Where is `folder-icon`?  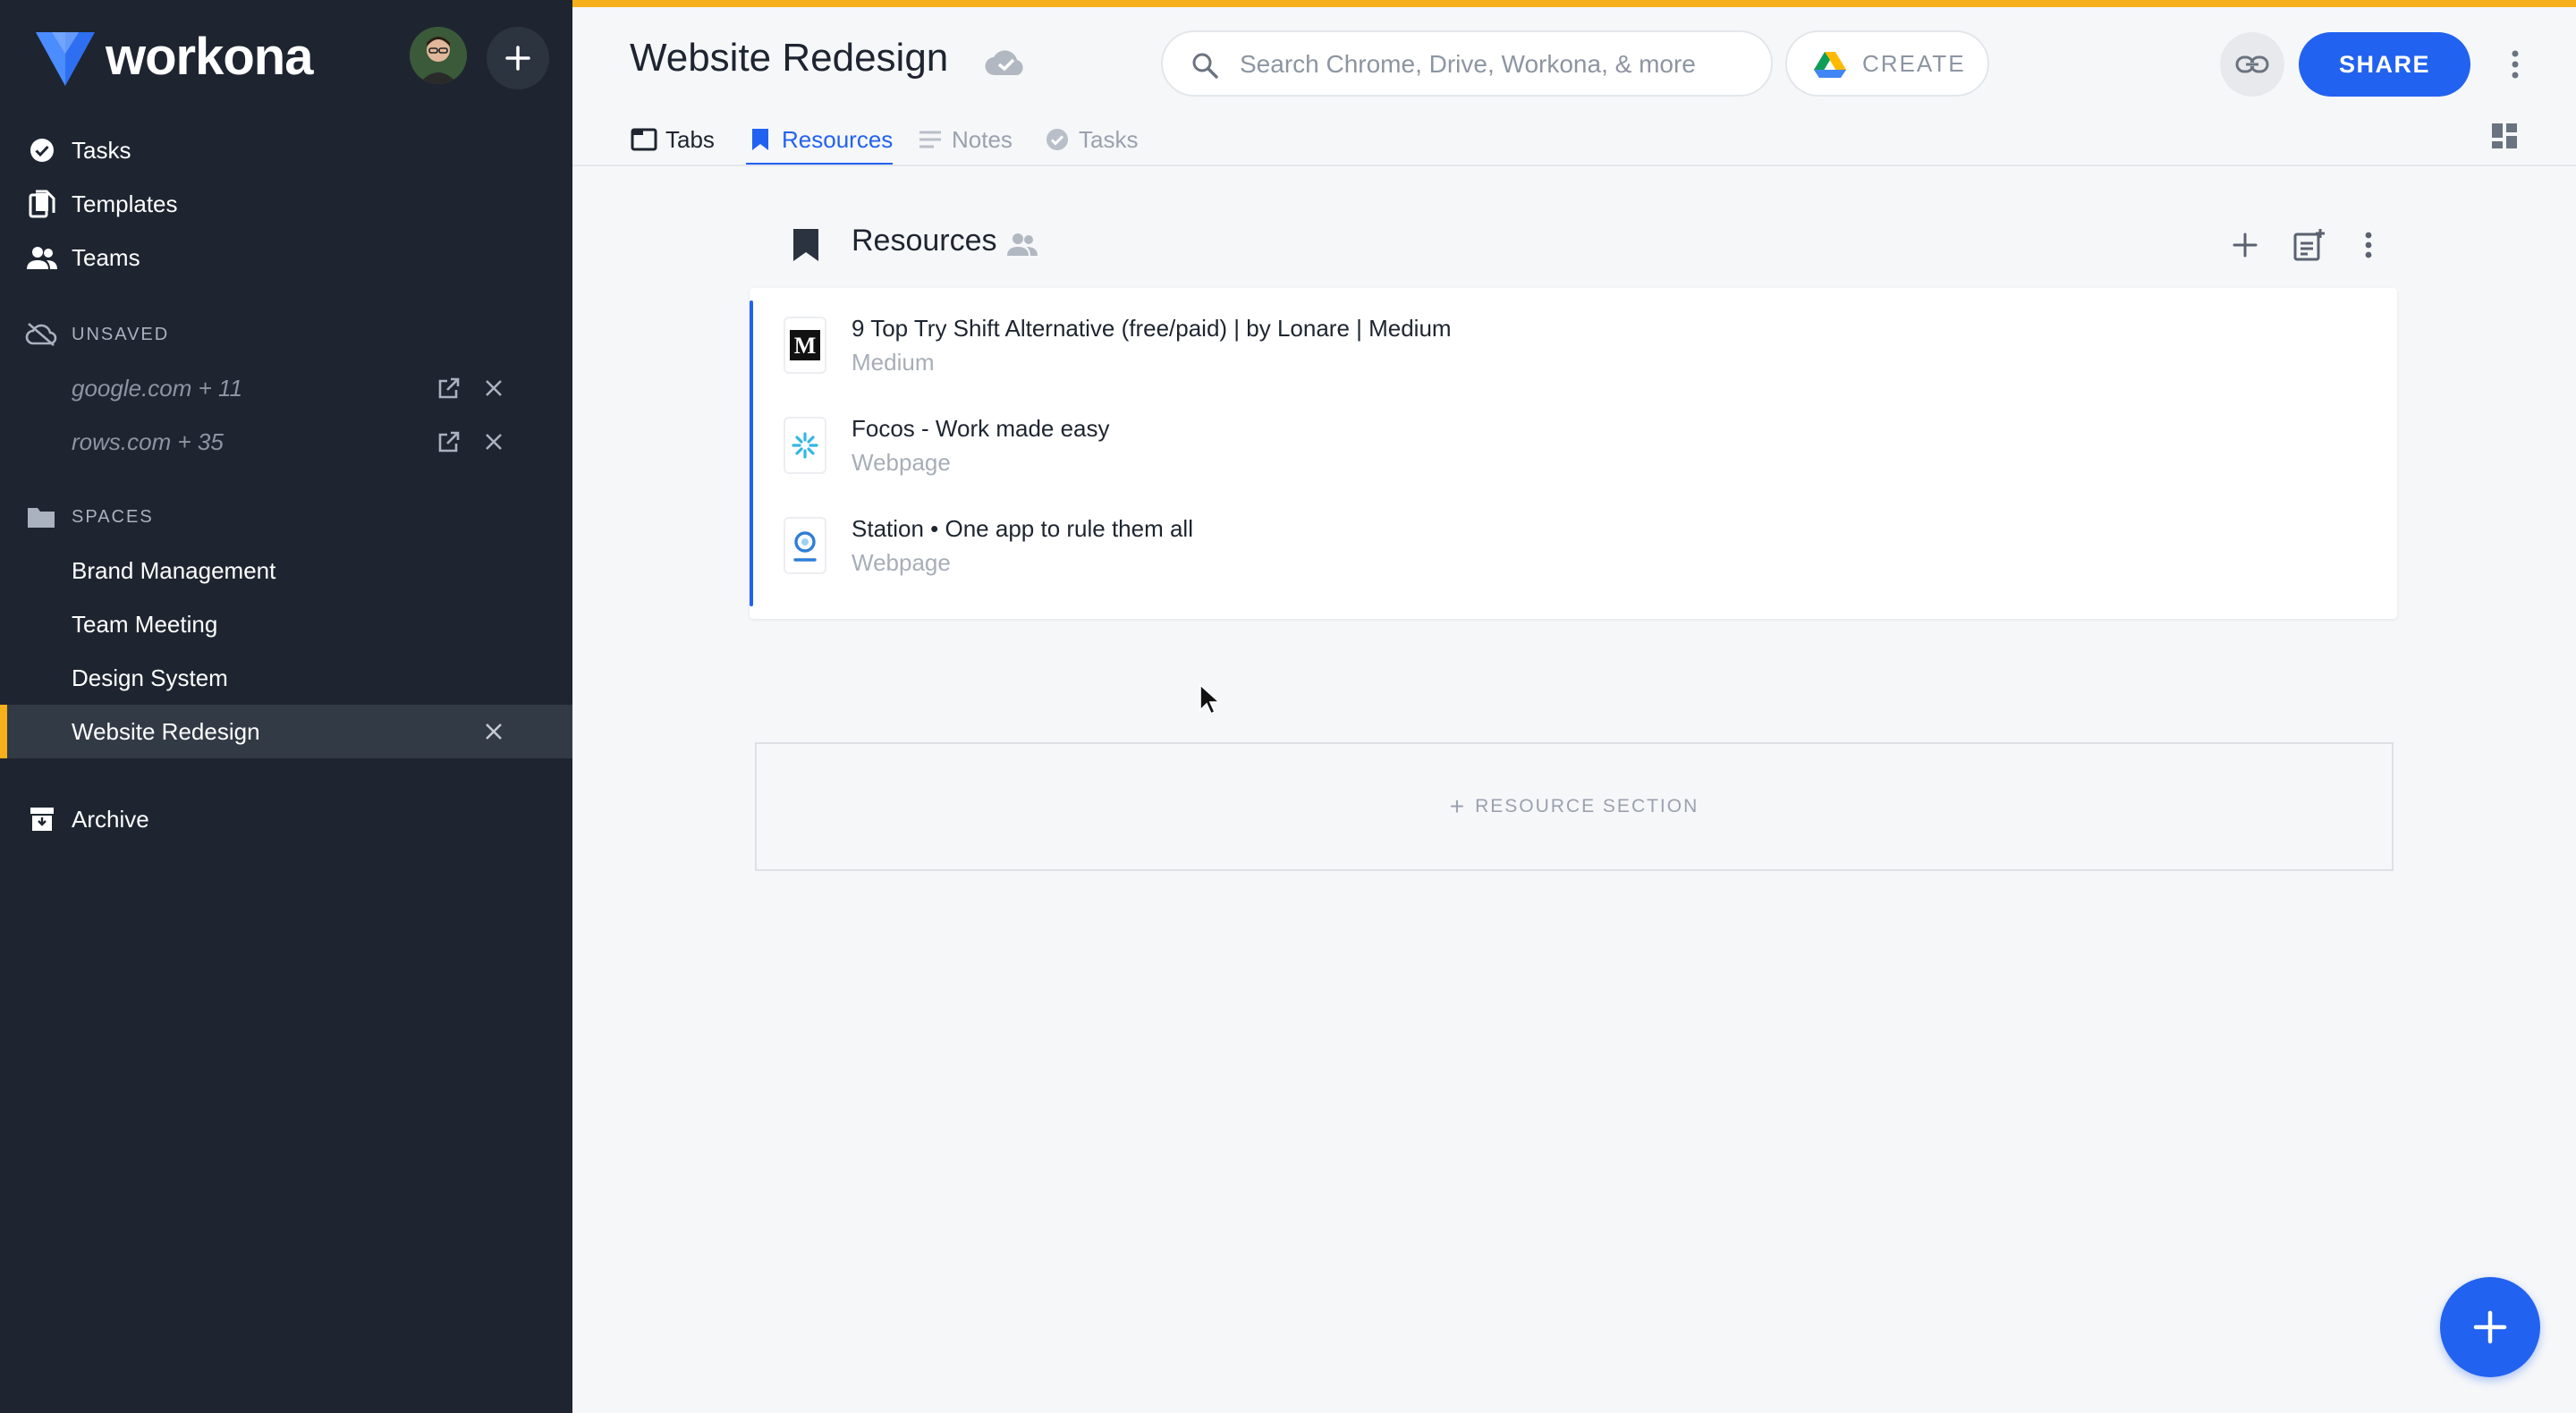 folder-icon is located at coordinates (41, 517).